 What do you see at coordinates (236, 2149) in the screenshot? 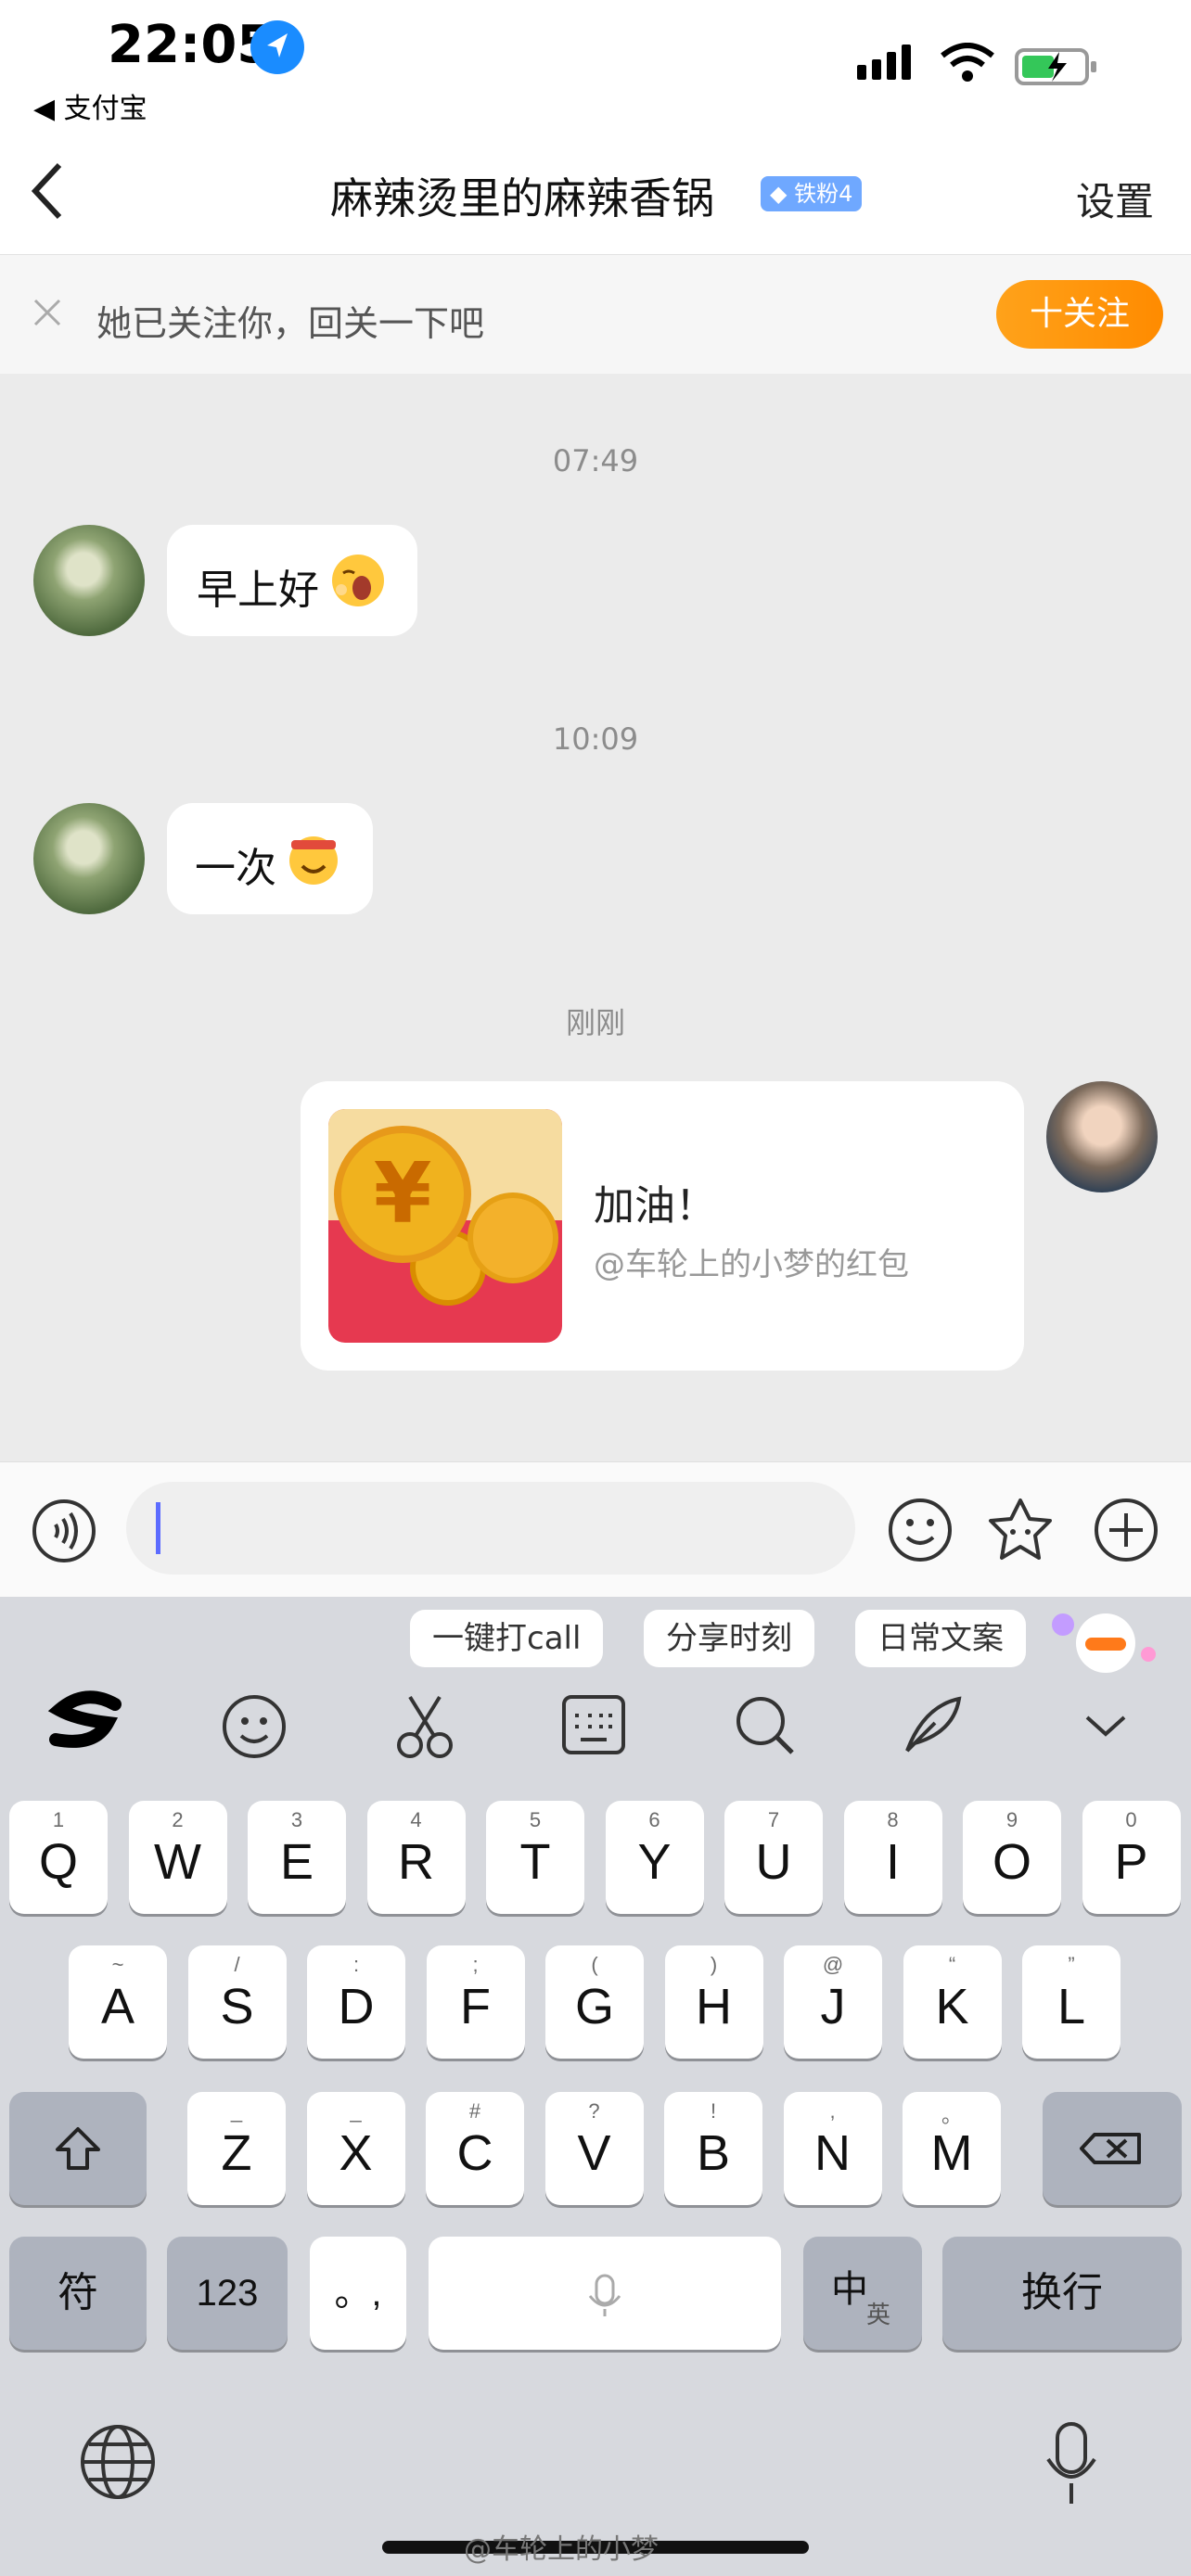
I see `key-z: _ Z` at bounding box center [236, 2149].